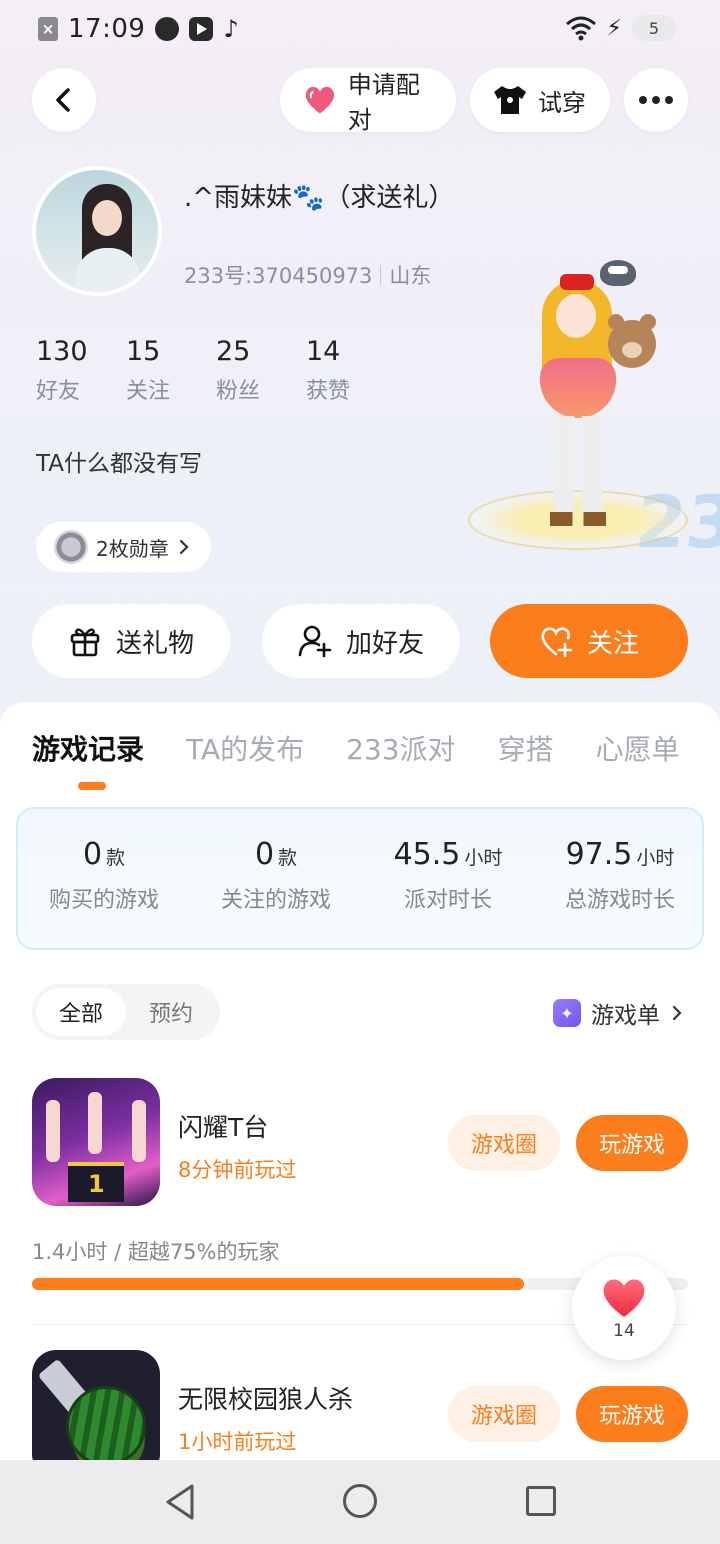 This screenshot has height=1544, width=720. I want to click on send-gift-button: 送礼物, so click(131, 641).